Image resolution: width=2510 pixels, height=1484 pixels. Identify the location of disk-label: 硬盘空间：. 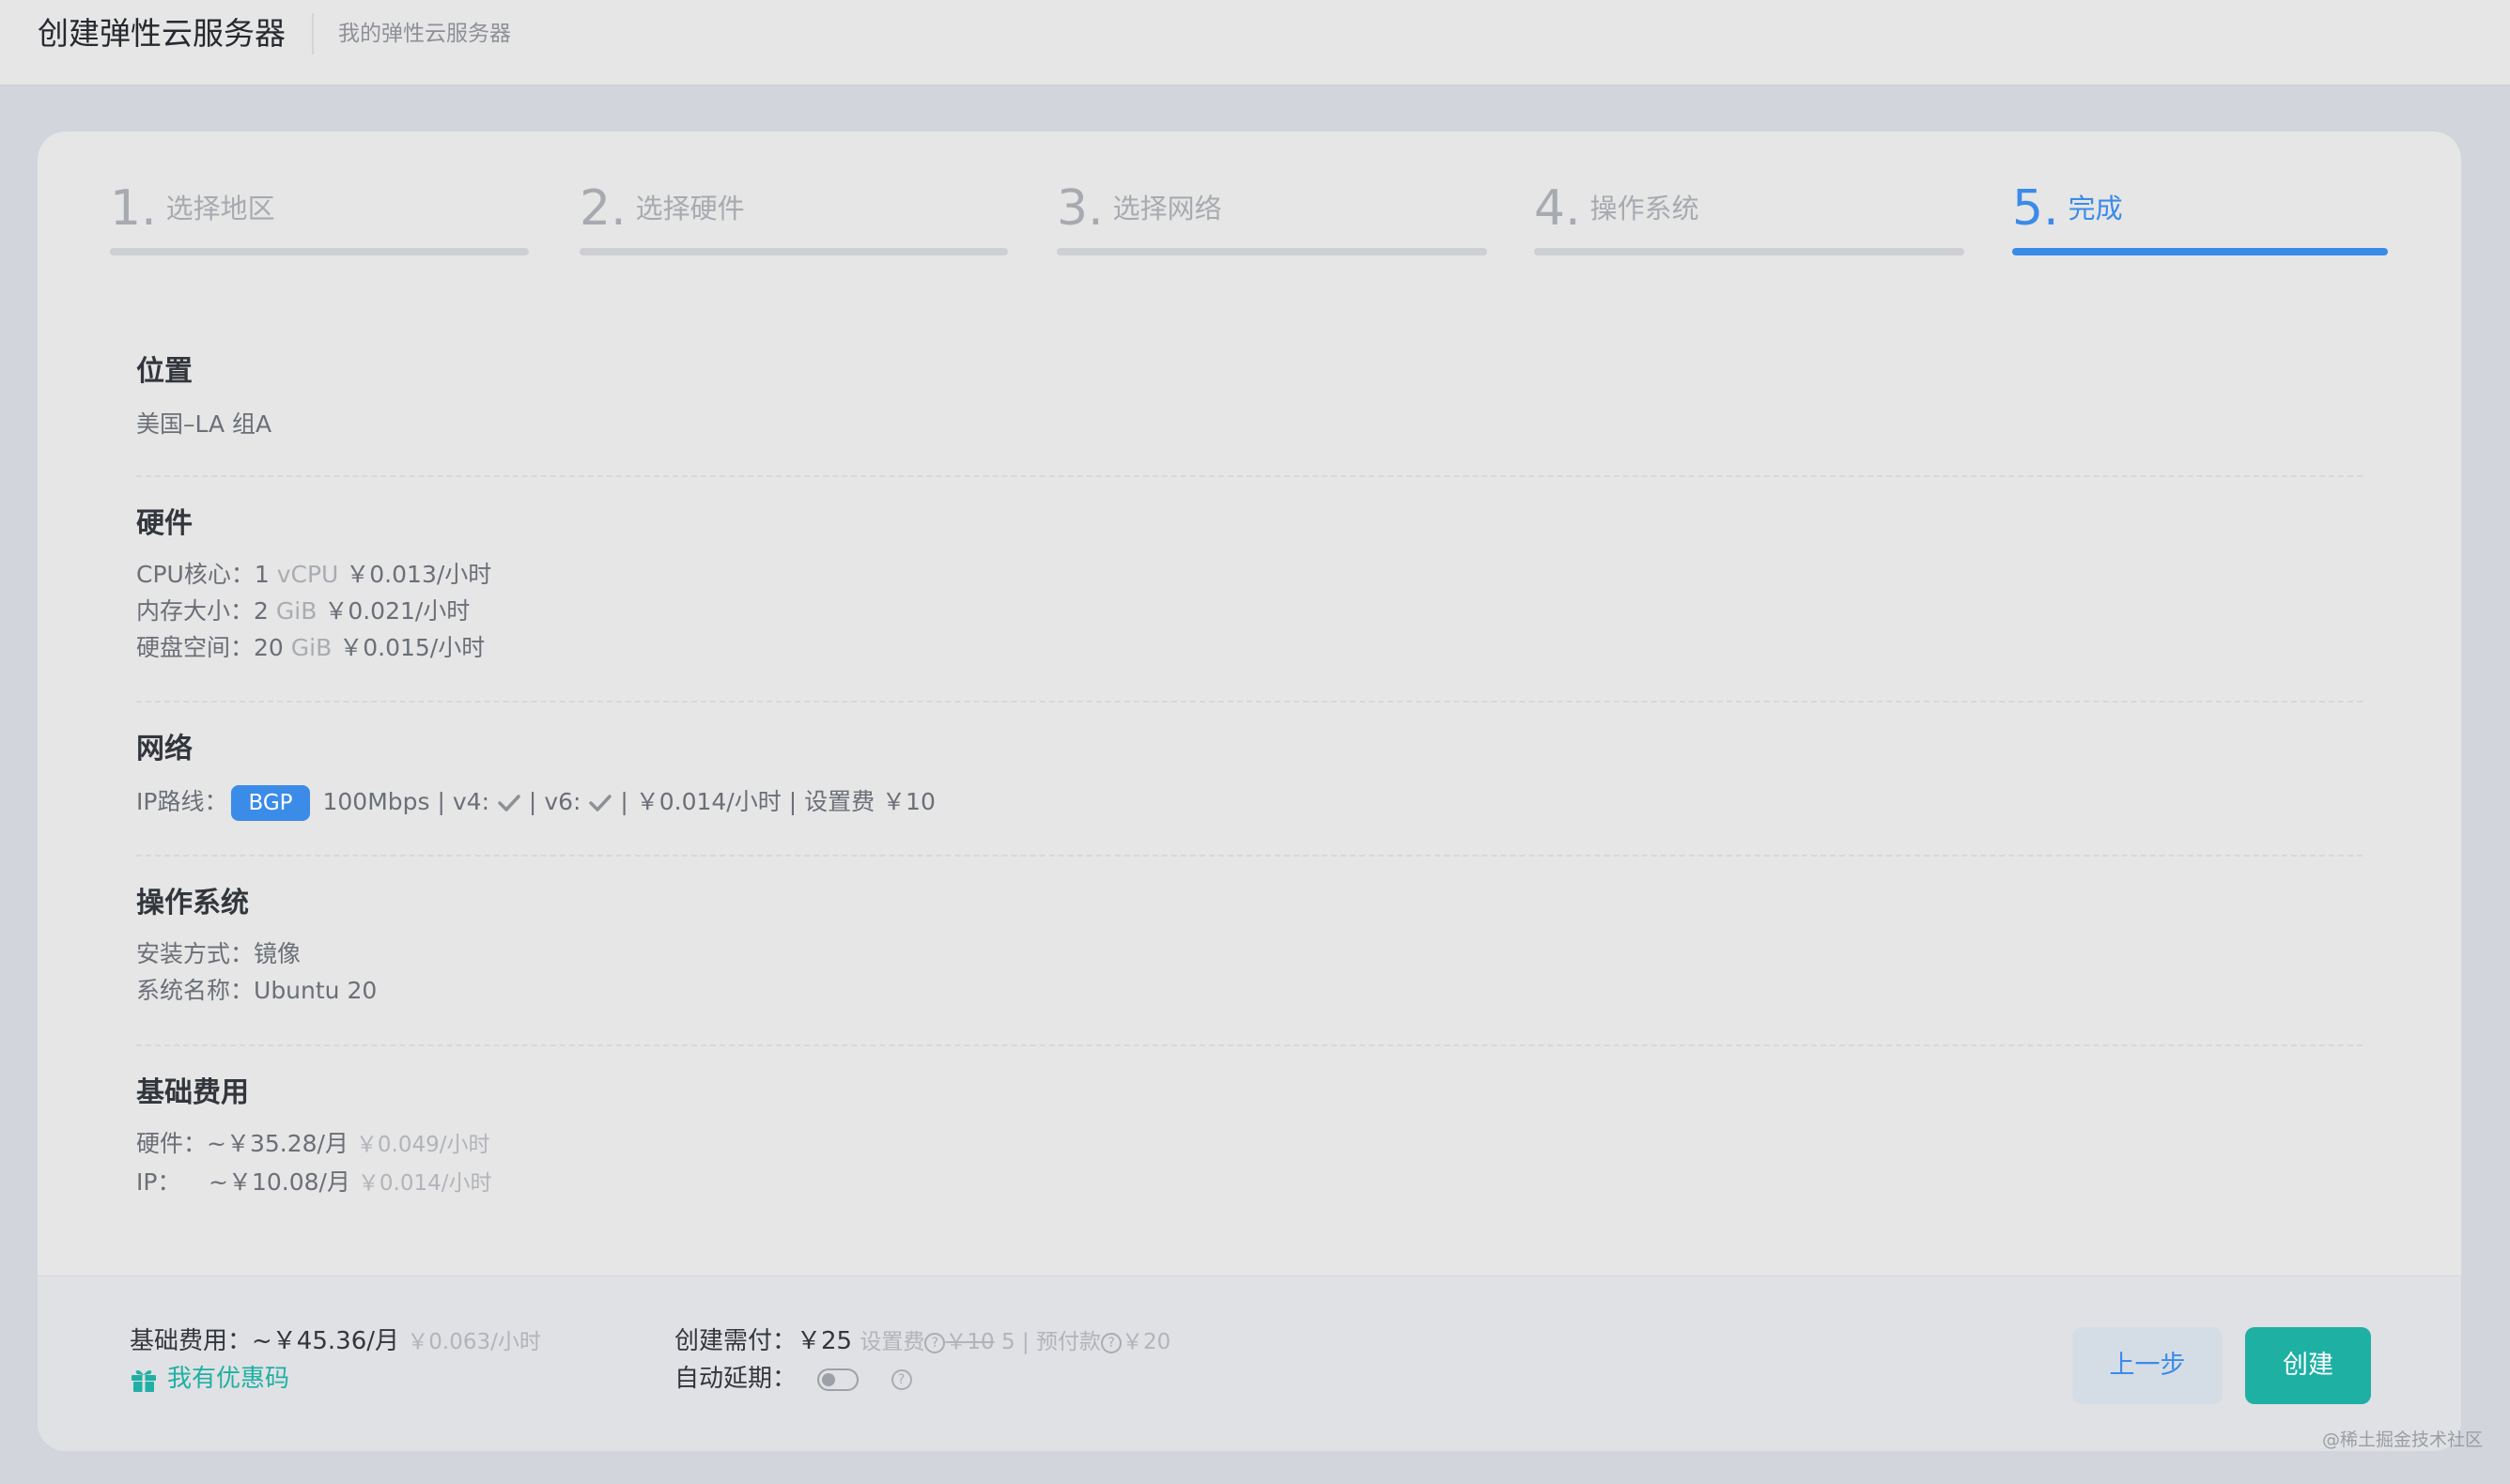
(196, 647).